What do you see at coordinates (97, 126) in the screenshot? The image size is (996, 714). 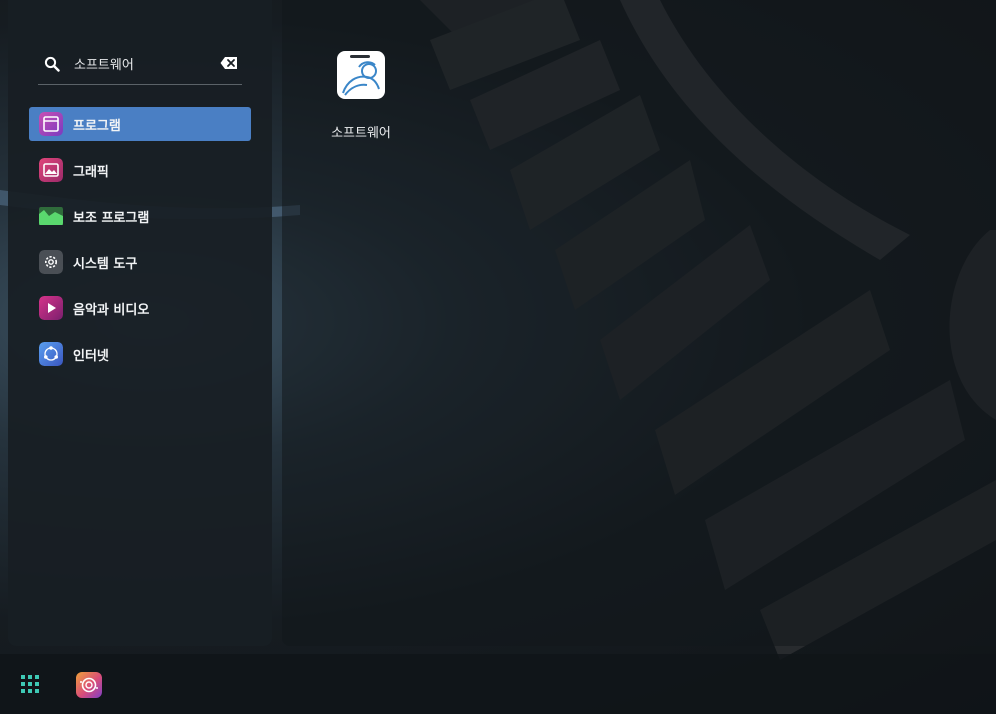 I see `category-label: 프로그램` at bounding box center [97, 126].